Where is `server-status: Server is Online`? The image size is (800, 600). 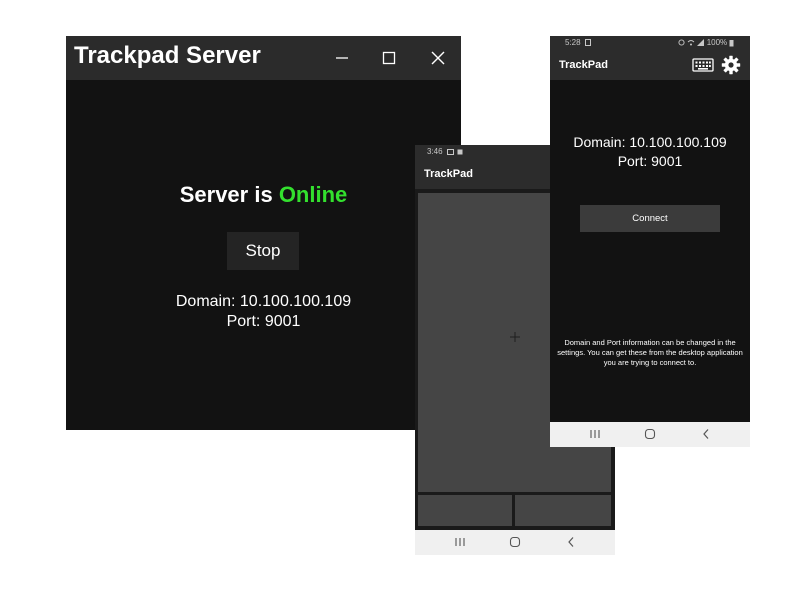
server-status: Server is Online is located at coordinates (263, 195).